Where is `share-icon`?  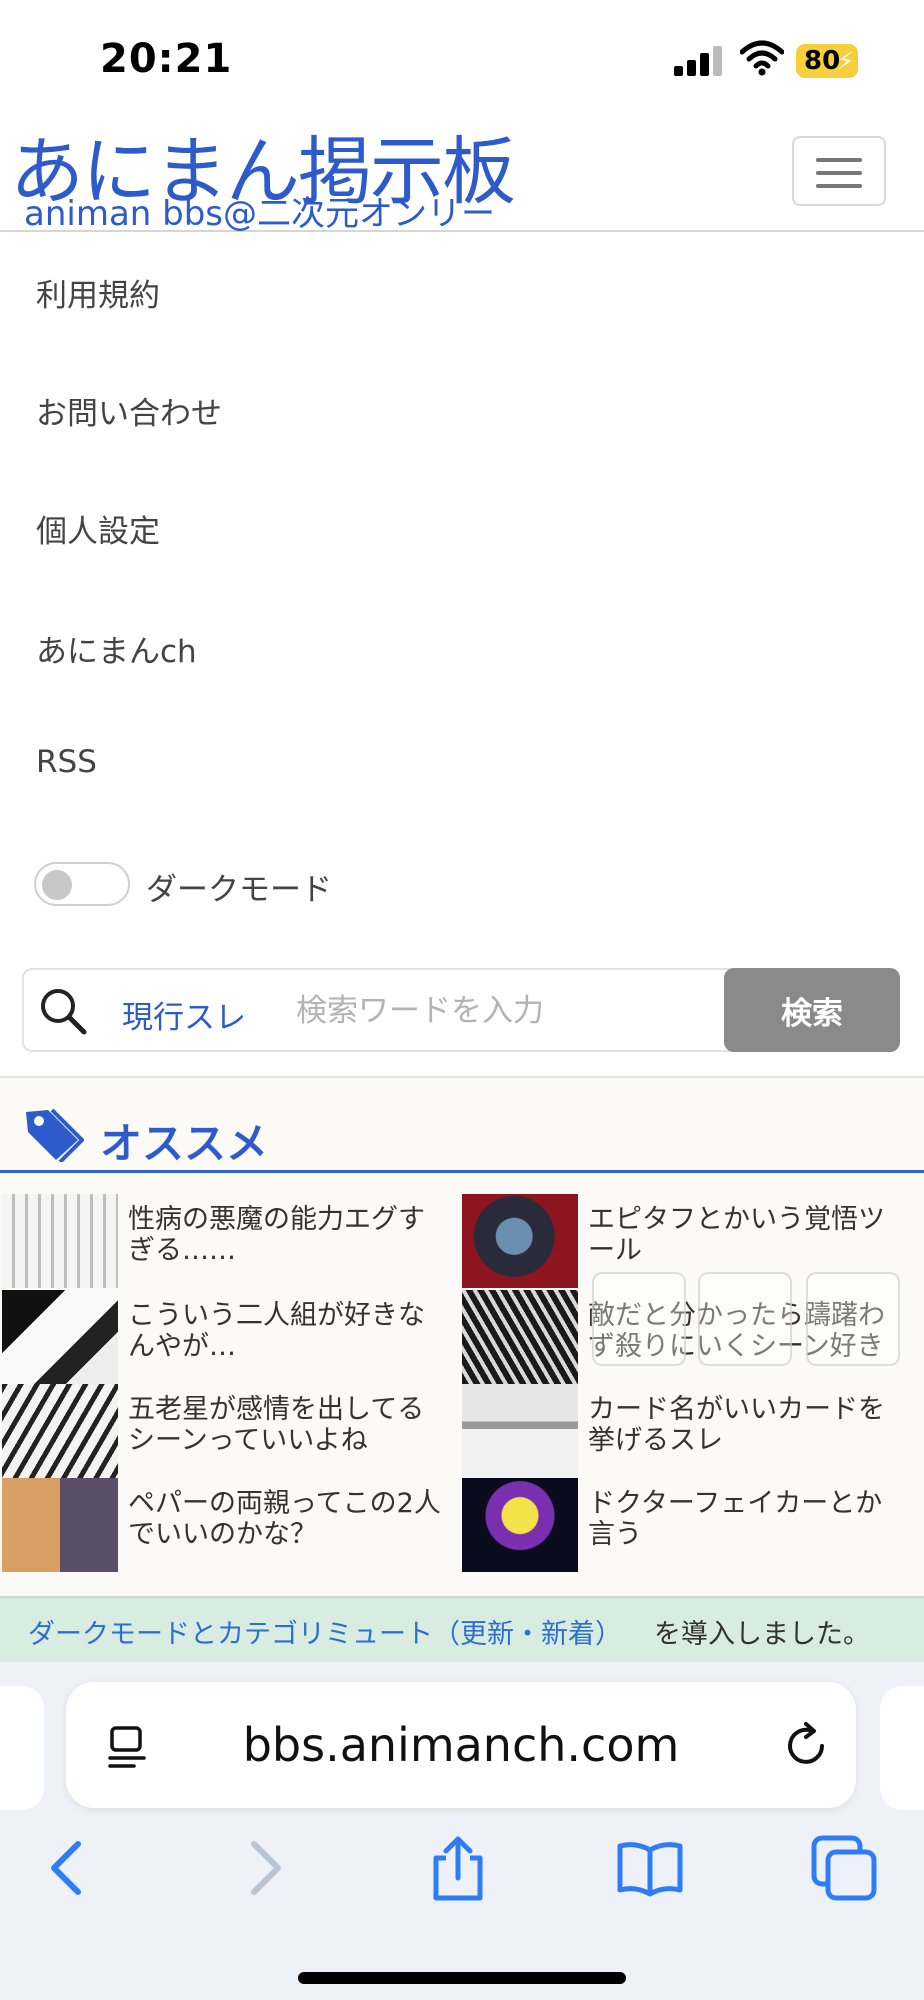 share-icon is located at coordinates (458, 1868).